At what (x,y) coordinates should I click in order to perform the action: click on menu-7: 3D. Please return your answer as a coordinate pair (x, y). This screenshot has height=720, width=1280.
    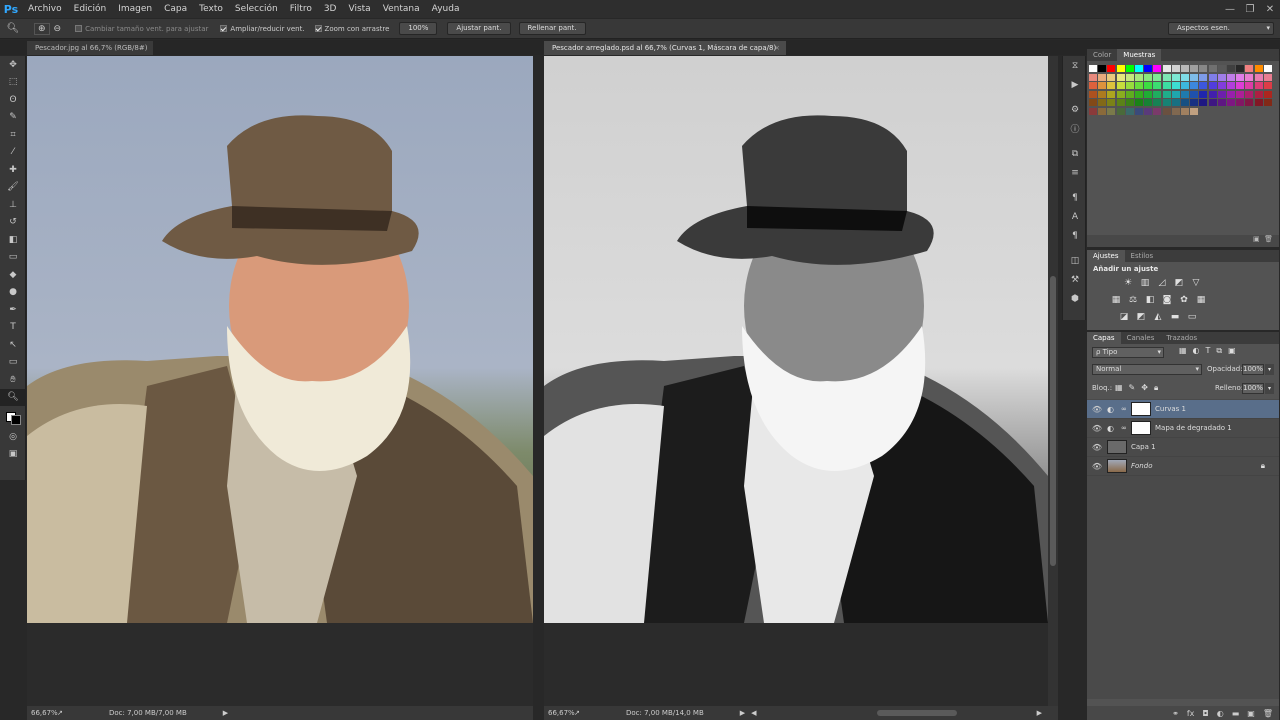
    Looking at the image, I should click on (330, 9).